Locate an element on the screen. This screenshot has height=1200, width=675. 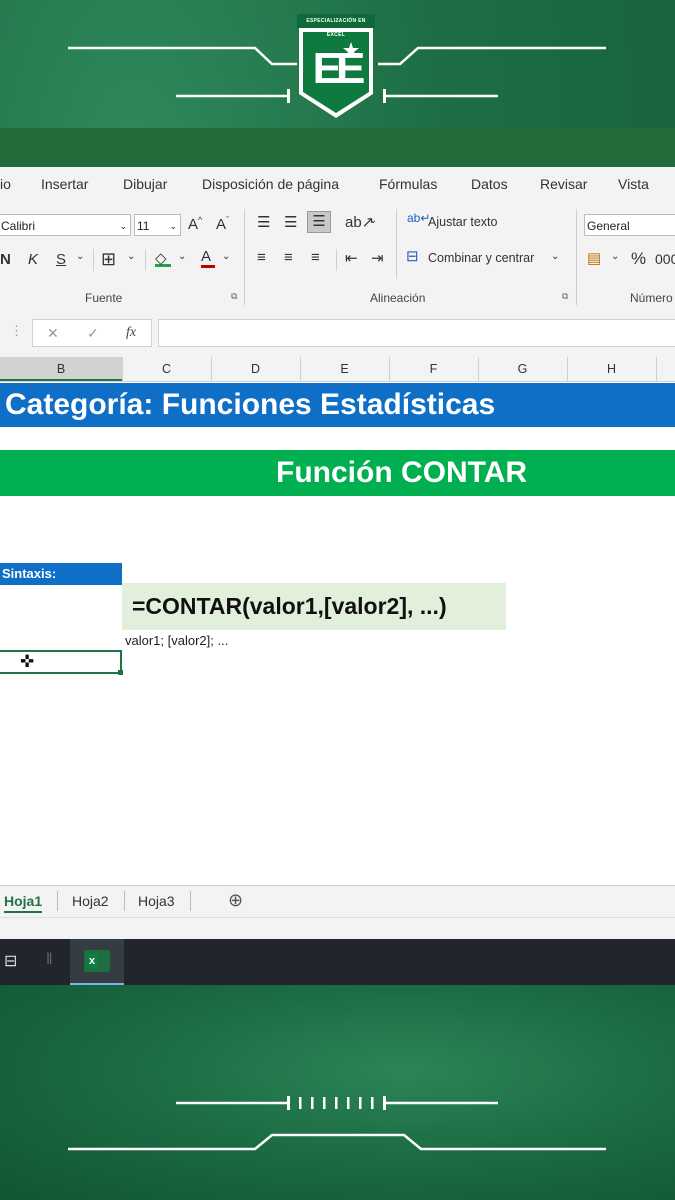
top-green-background: ESPECIALIZACIÓN EN EXCEL EE is located at coordinates (337, 65).